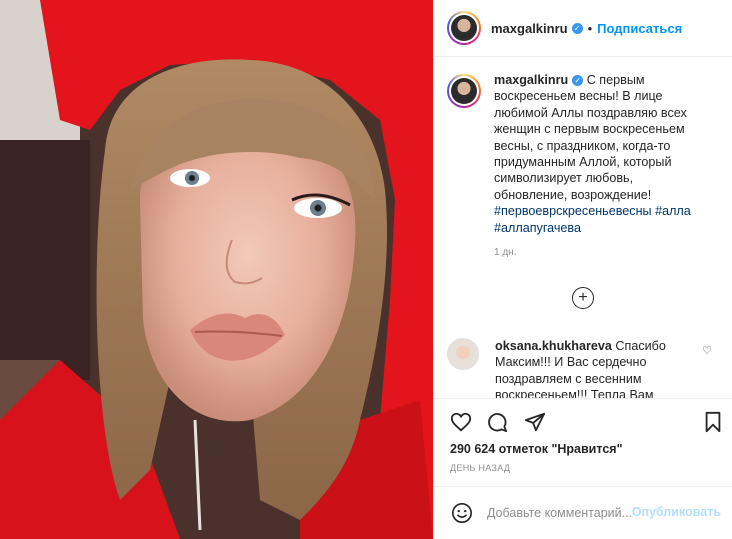  Describe the element at coordinates (673, 211) in the screenshot. I see `hashtag-link: #алла` at that location.